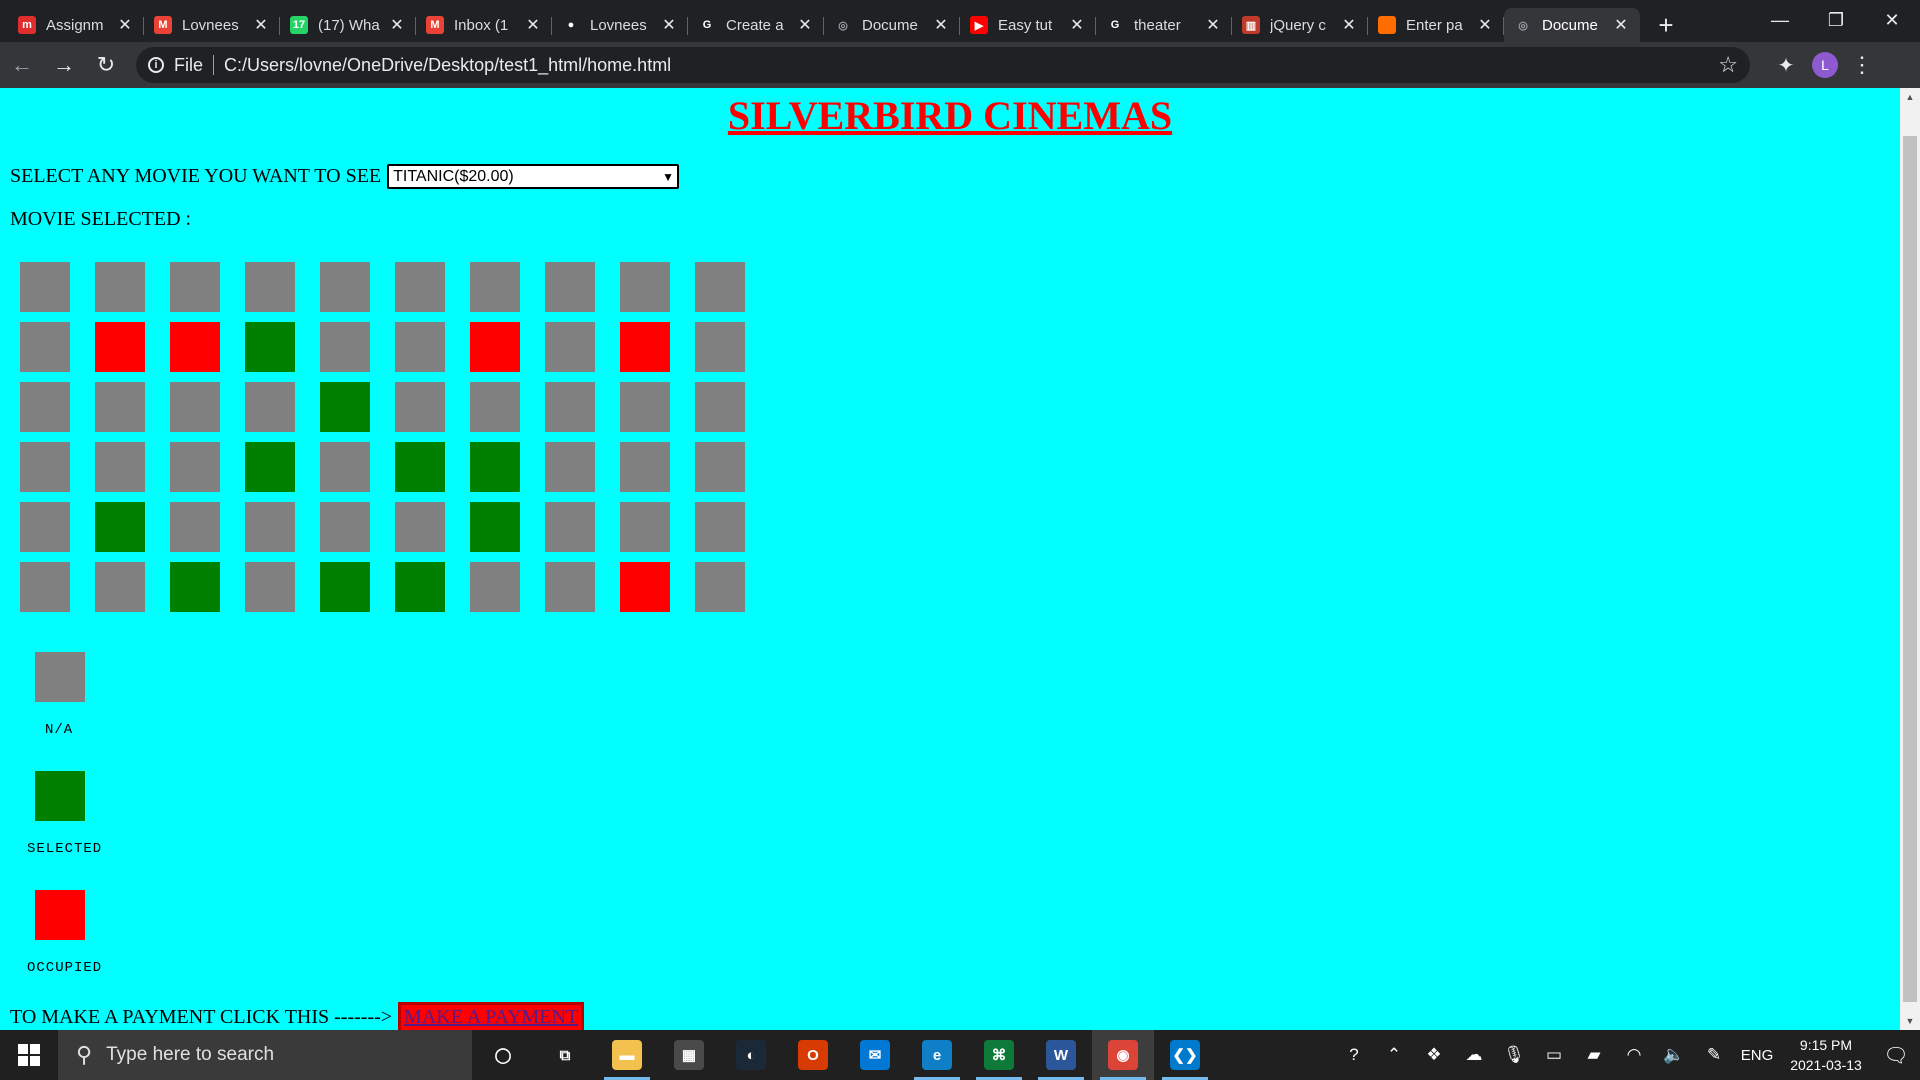  Describe the element at coordinates (533, 176) in the screenshot. I see `movie-select: TITANIC($20.00) ▼` at that location.